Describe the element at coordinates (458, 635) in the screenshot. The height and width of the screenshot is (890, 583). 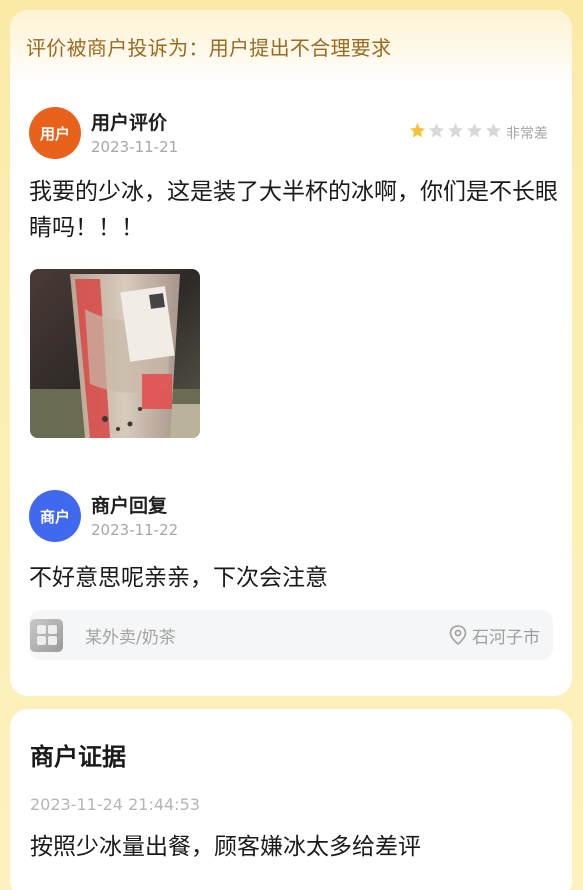
I see `map-pin-icon` at that location.